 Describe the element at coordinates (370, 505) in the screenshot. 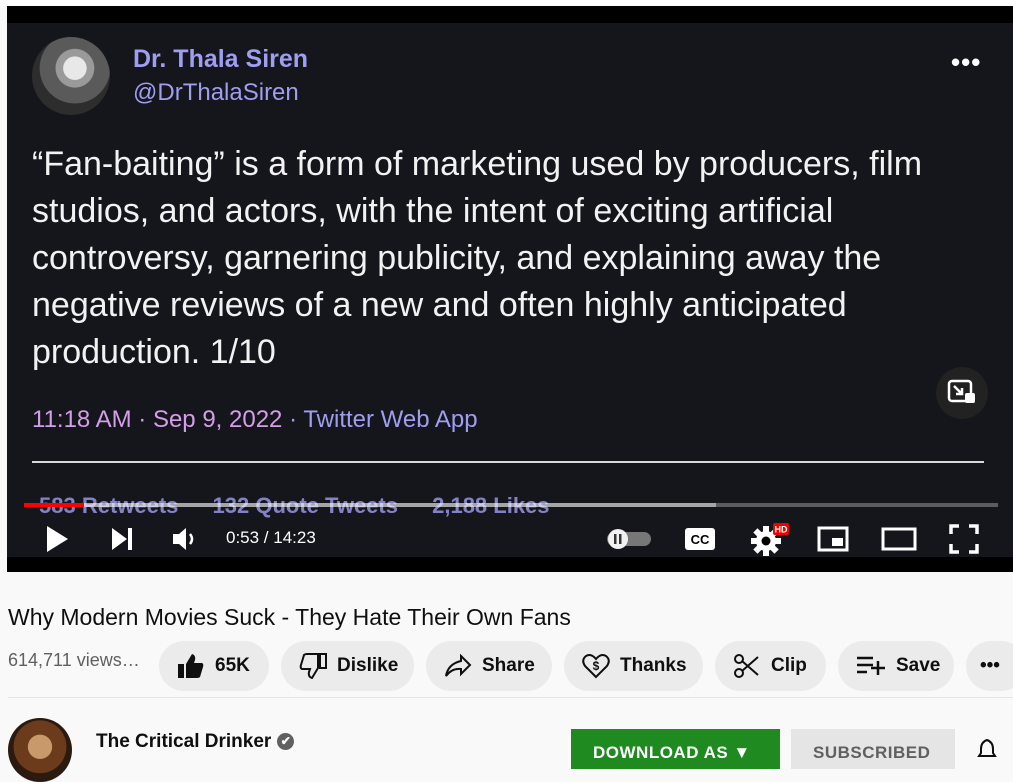

I see `progress-loaded` at that location.